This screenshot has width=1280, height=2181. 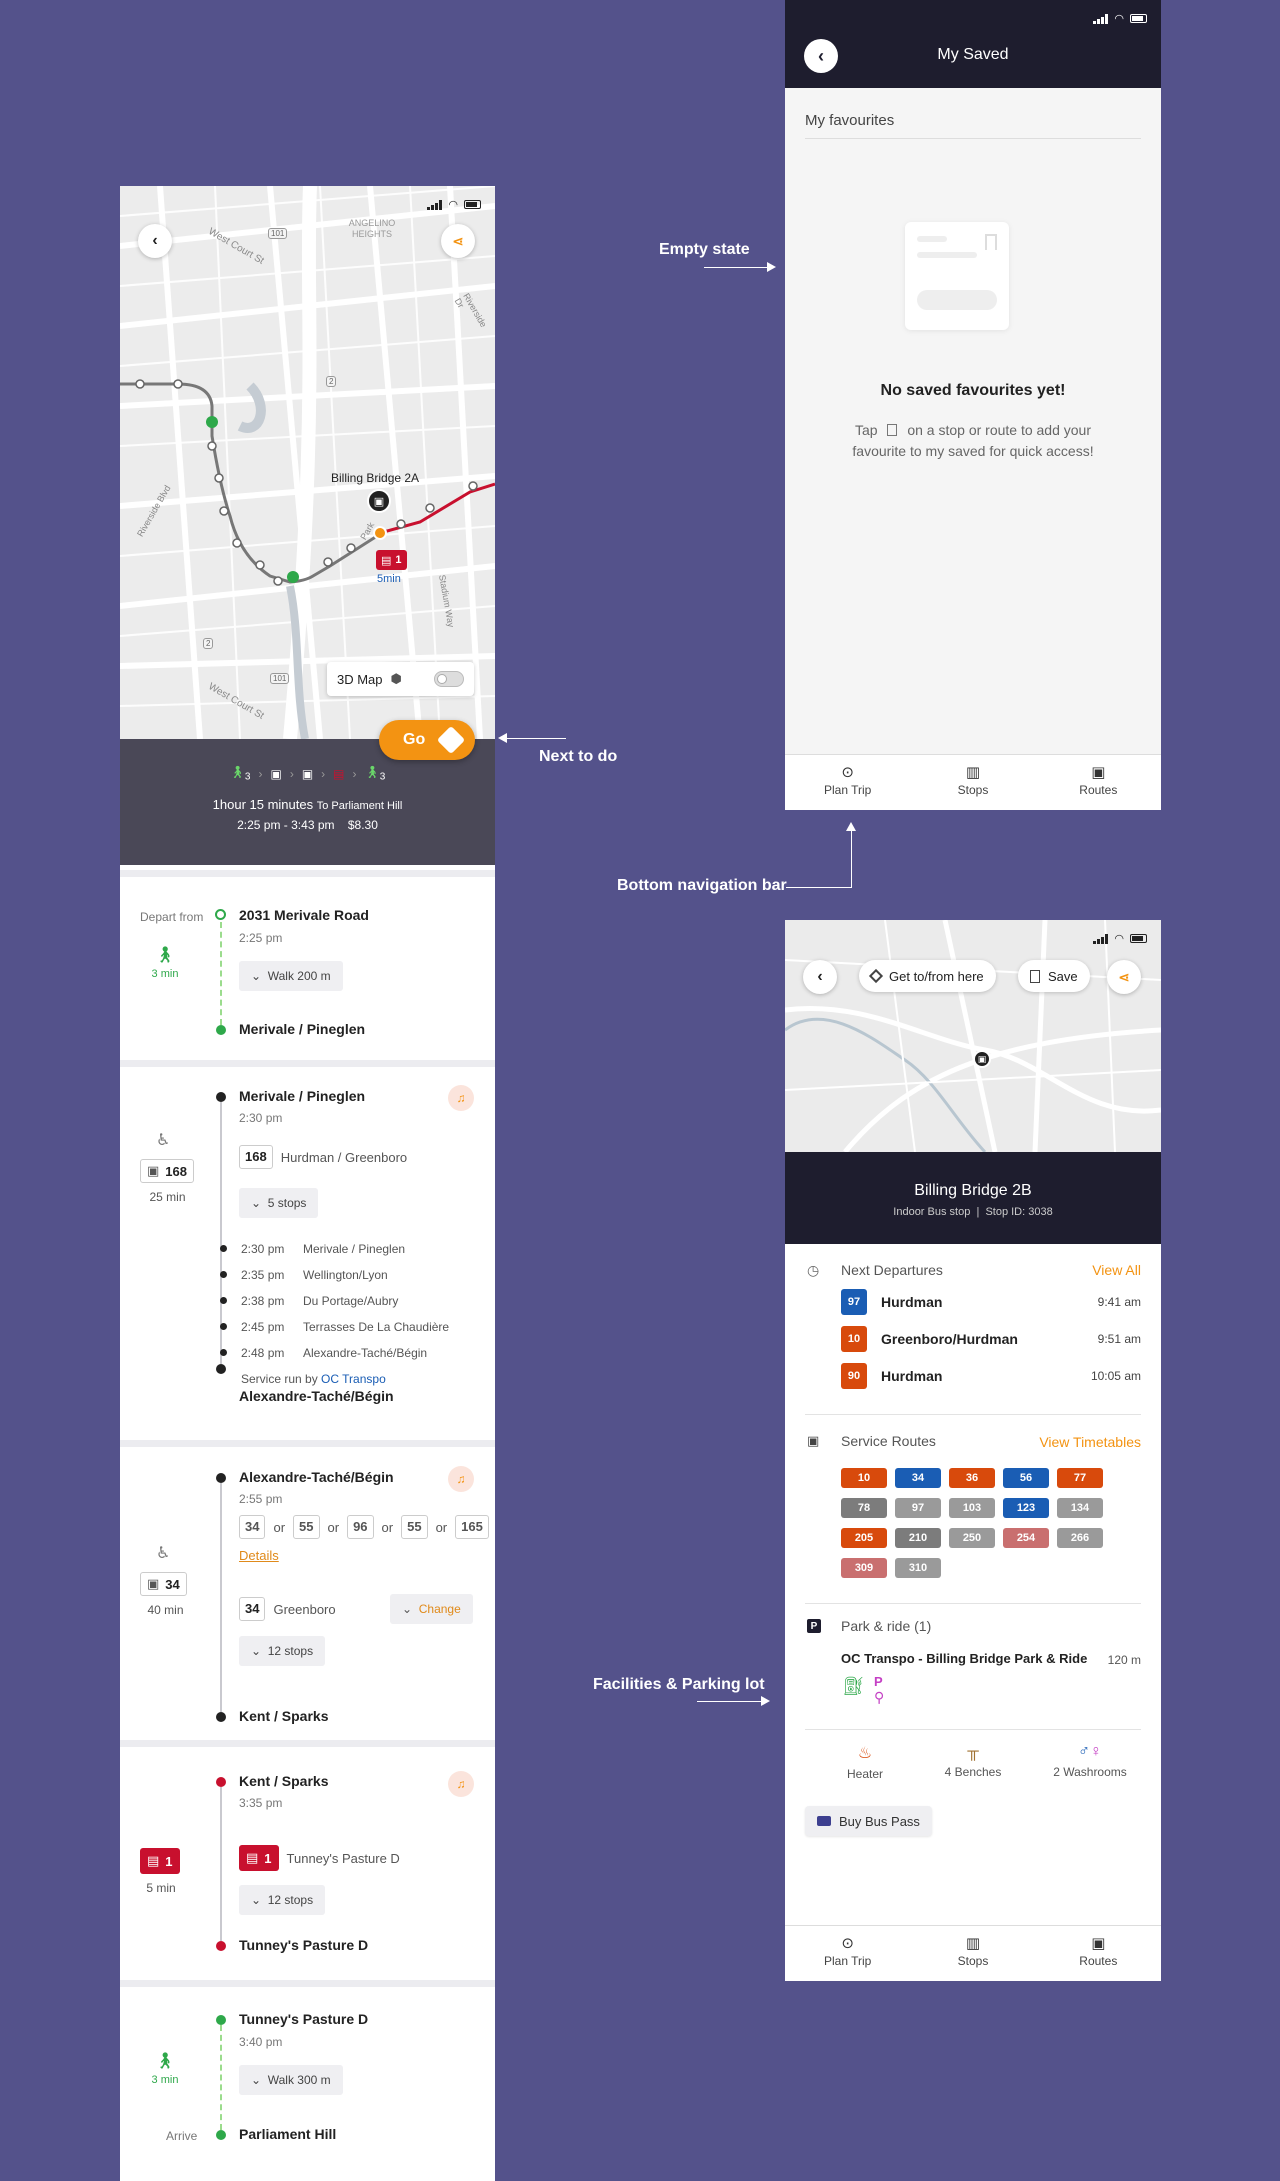 I want to click on route-option: 96, so click(x=360, y=1527).